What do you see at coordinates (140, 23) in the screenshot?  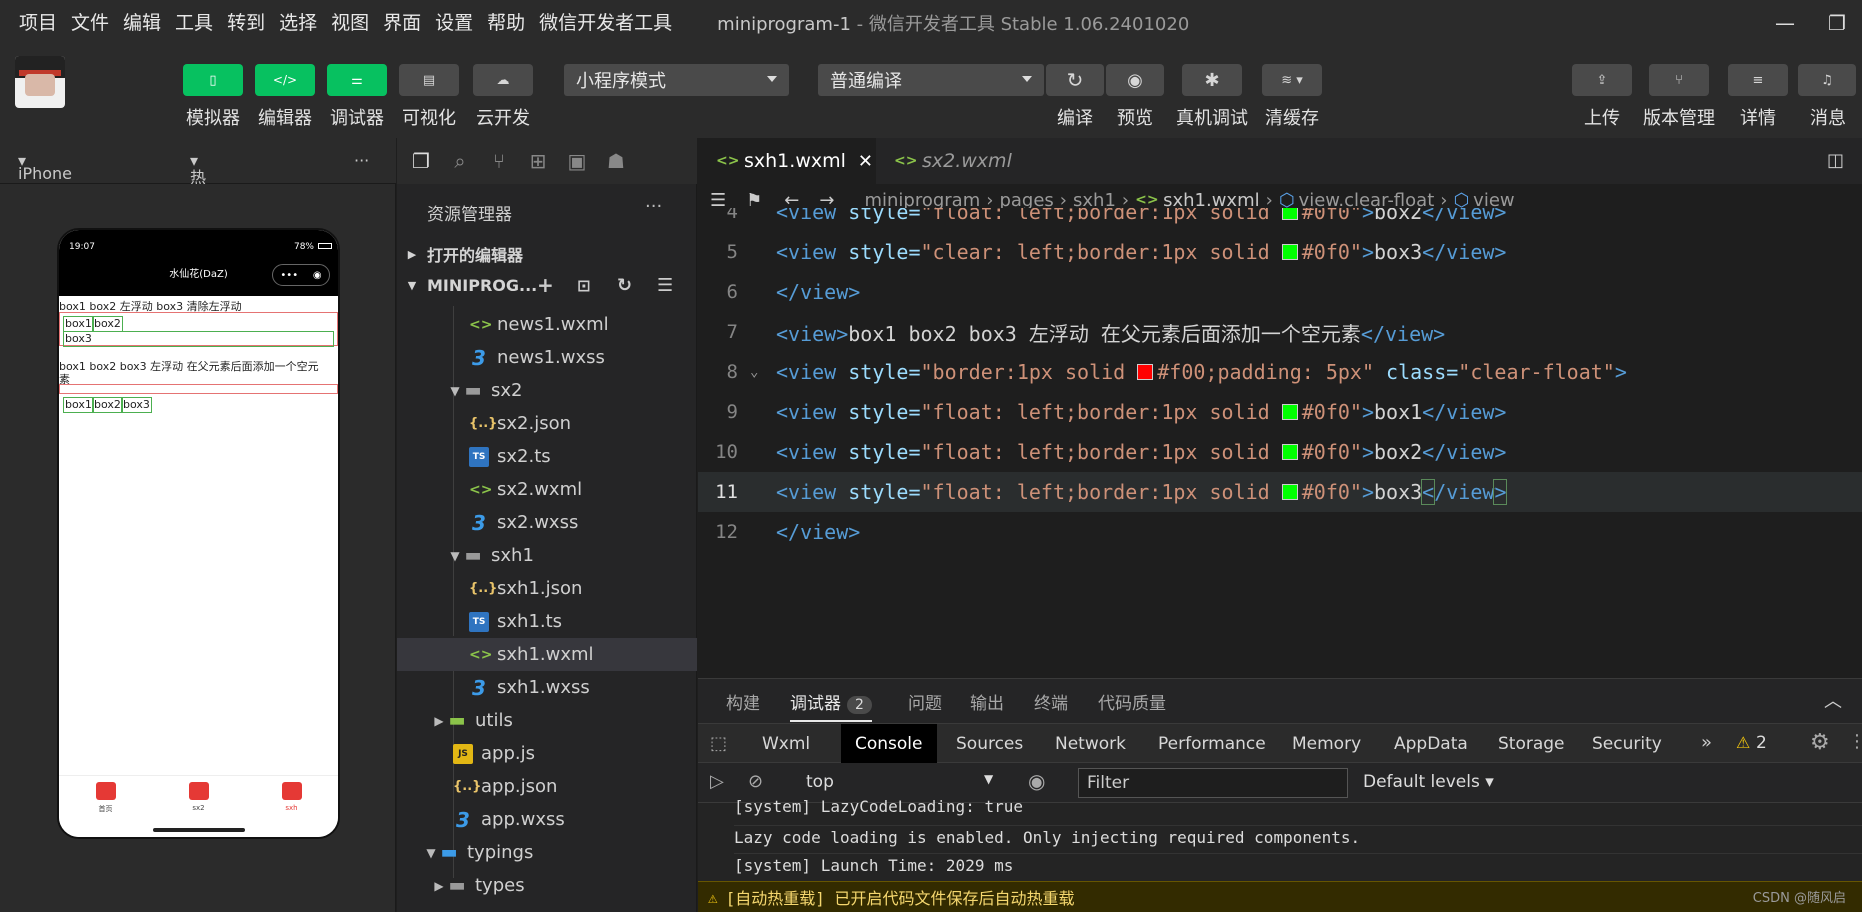 I see `menu-edit: 编辑` at bounding box center [140, 23].